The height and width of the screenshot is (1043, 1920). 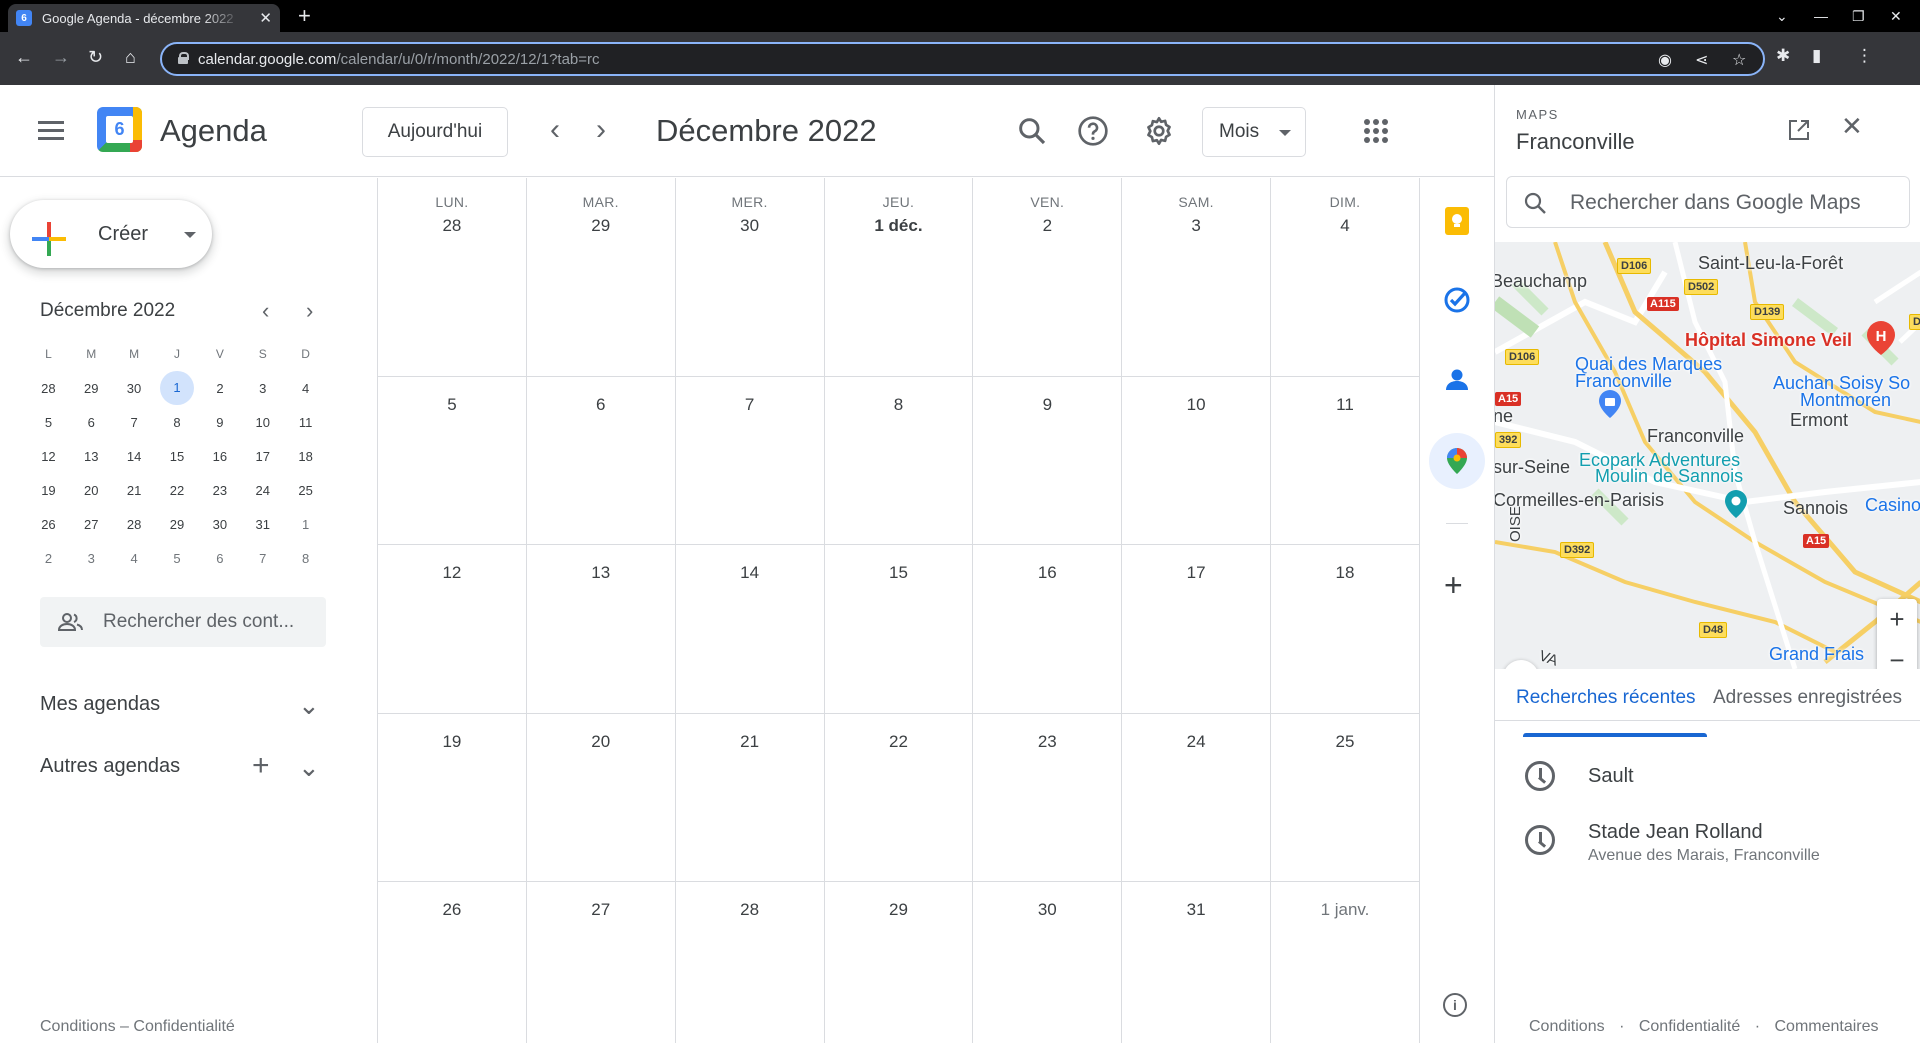 I want to click on bookmark-star-icon: ☆, so click(x=1739, y=60).